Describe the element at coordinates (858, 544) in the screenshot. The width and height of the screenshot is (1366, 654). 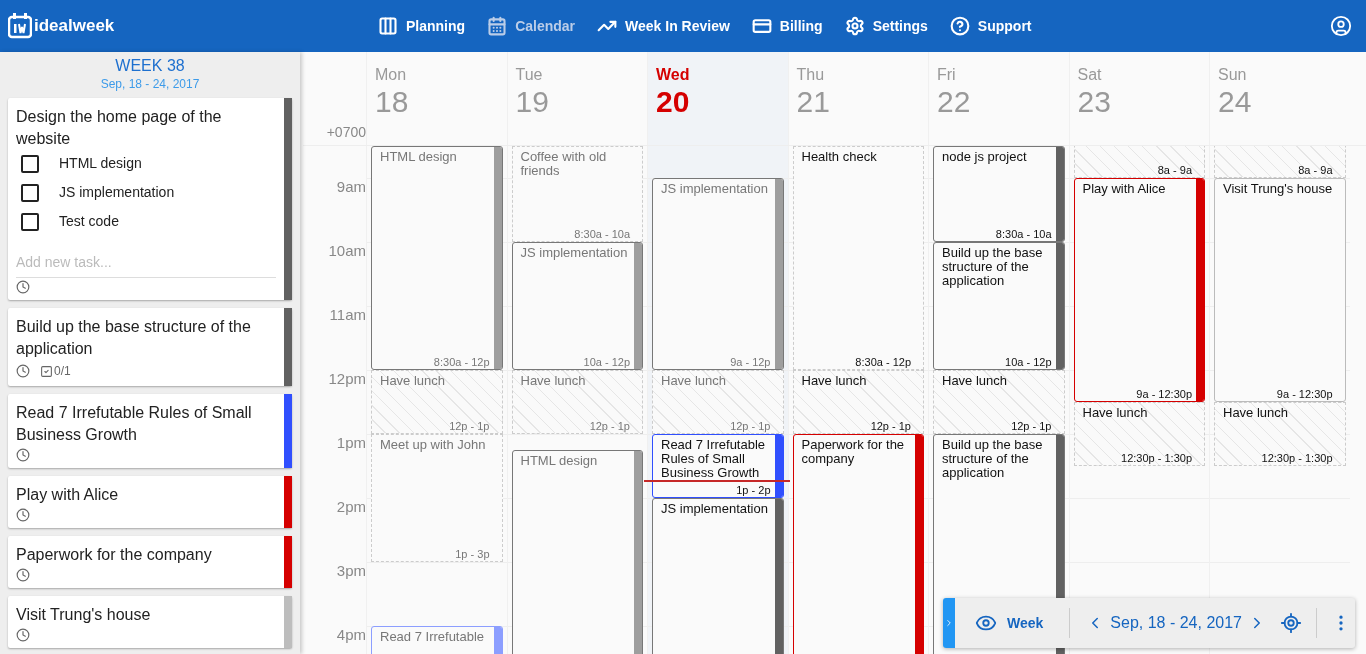
I see `event-block: Paperwork for the company` at that location.